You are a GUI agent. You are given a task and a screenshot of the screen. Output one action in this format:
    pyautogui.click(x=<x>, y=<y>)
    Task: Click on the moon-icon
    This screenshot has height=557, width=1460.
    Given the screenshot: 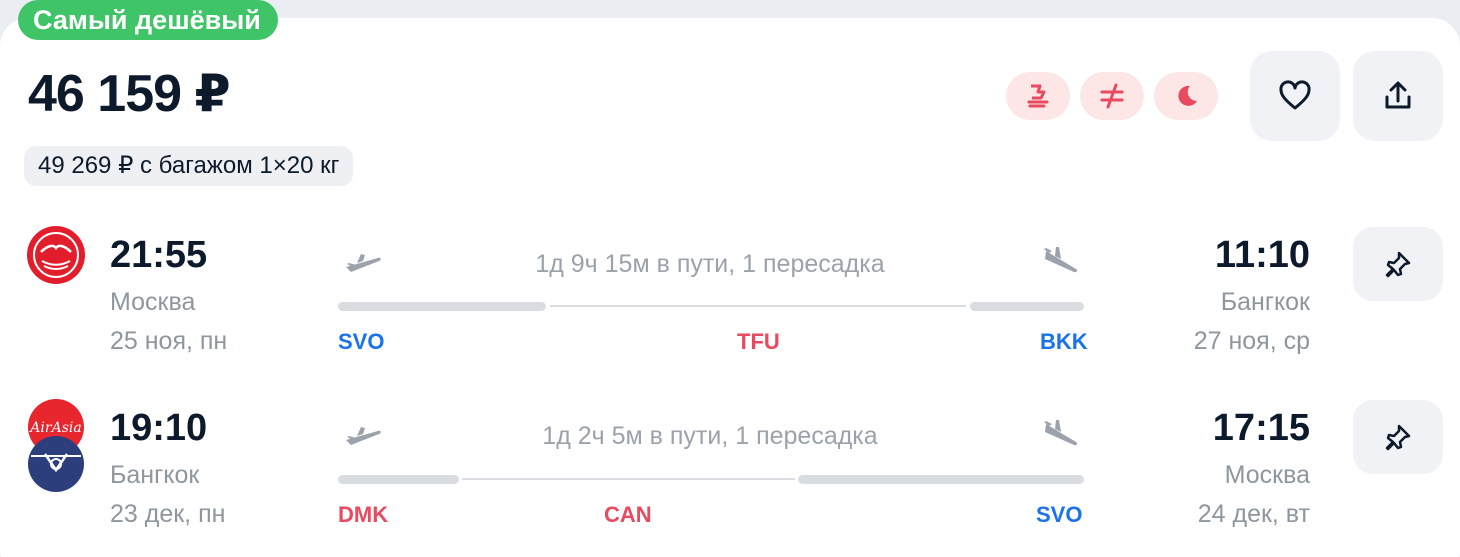 What is the action you would take?
    pyautogui.click(x=1187, y=95)
    